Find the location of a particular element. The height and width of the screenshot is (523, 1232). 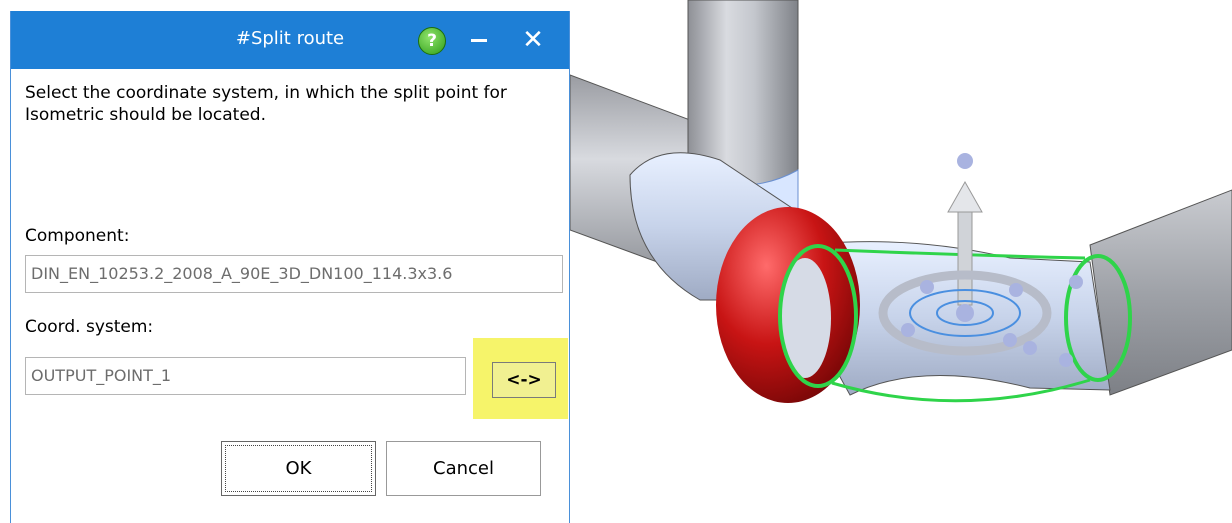

ok-button: OK is located at coordinates (298, 468).